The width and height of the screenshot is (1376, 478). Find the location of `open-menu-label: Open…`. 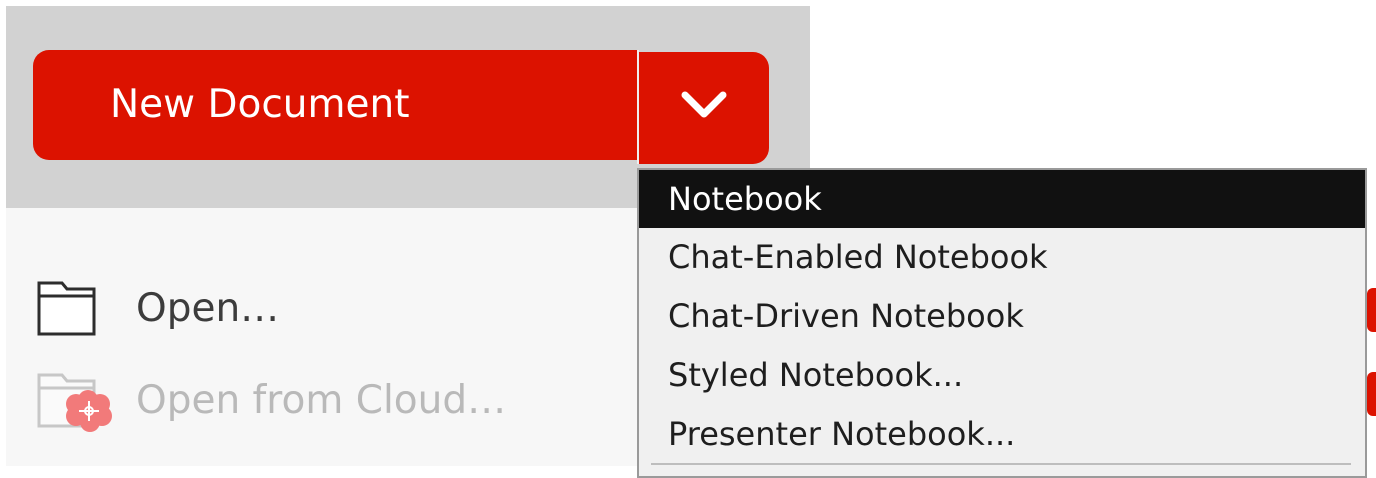

open-menu-label: Open… is located at coordinates (208, 308).